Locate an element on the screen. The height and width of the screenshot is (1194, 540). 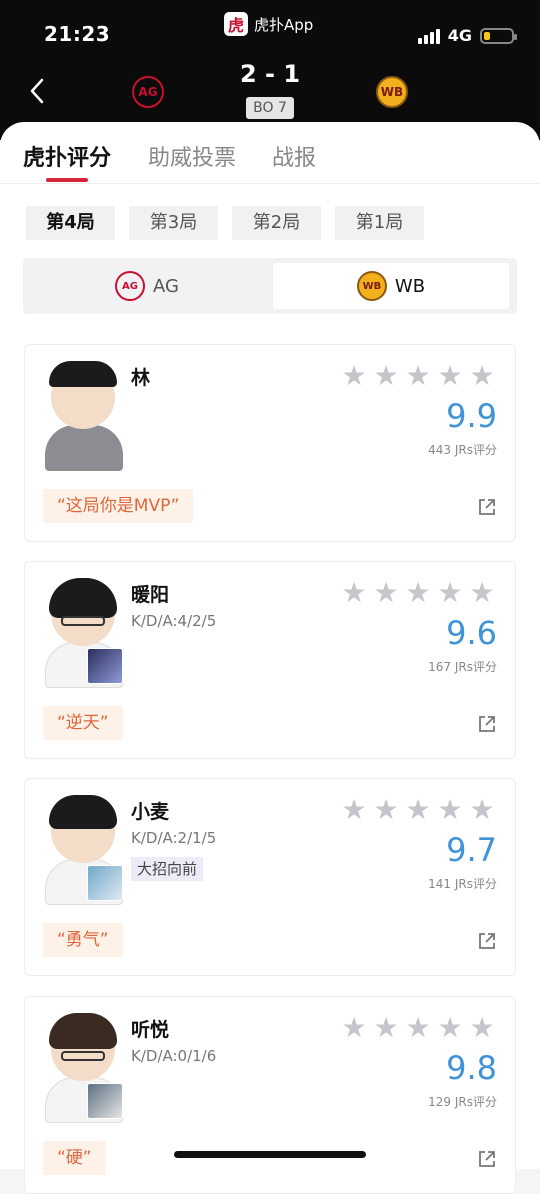
app-badge: 虎 虎扑App is located at coordinates (268, 24).